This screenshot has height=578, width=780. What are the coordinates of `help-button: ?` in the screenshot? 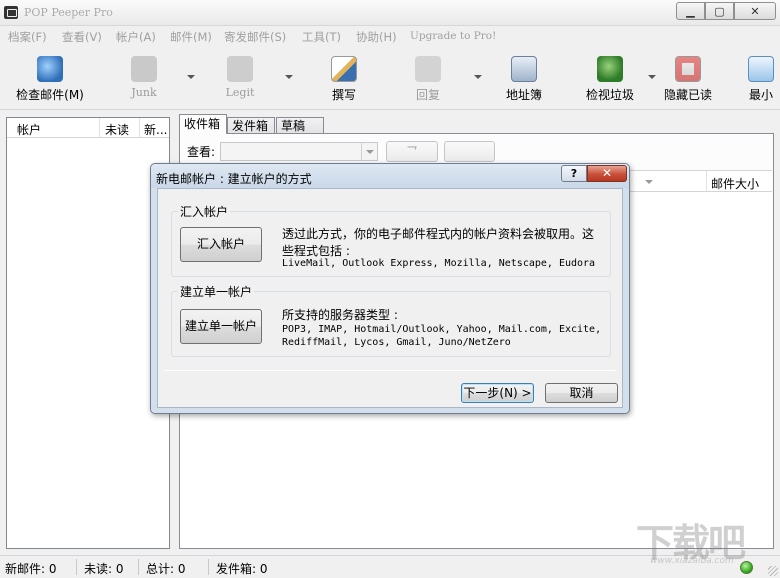 It's located at (574, 173).